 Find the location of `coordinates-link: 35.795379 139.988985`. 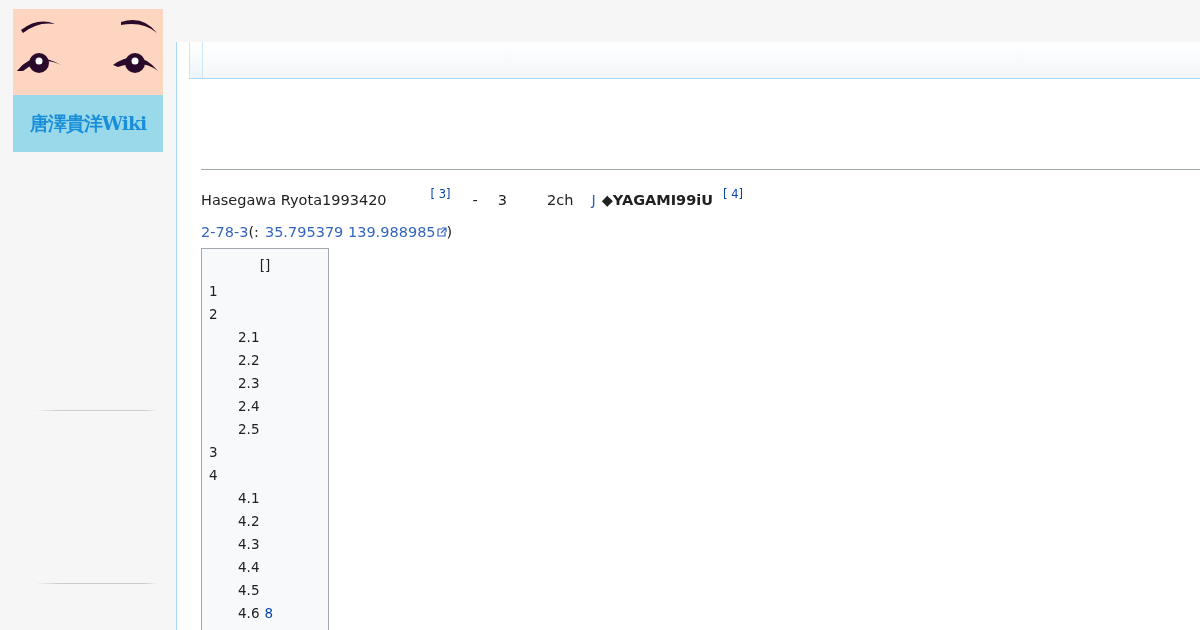

coordinates-link: 35.795379 139.988985 is located at coordinates (350, 232).